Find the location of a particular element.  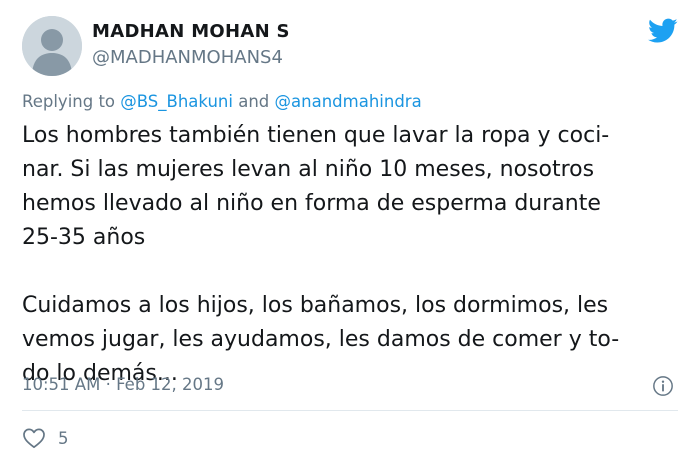

tweet-time: 10:51 AM is located at coordinates (61, 384).